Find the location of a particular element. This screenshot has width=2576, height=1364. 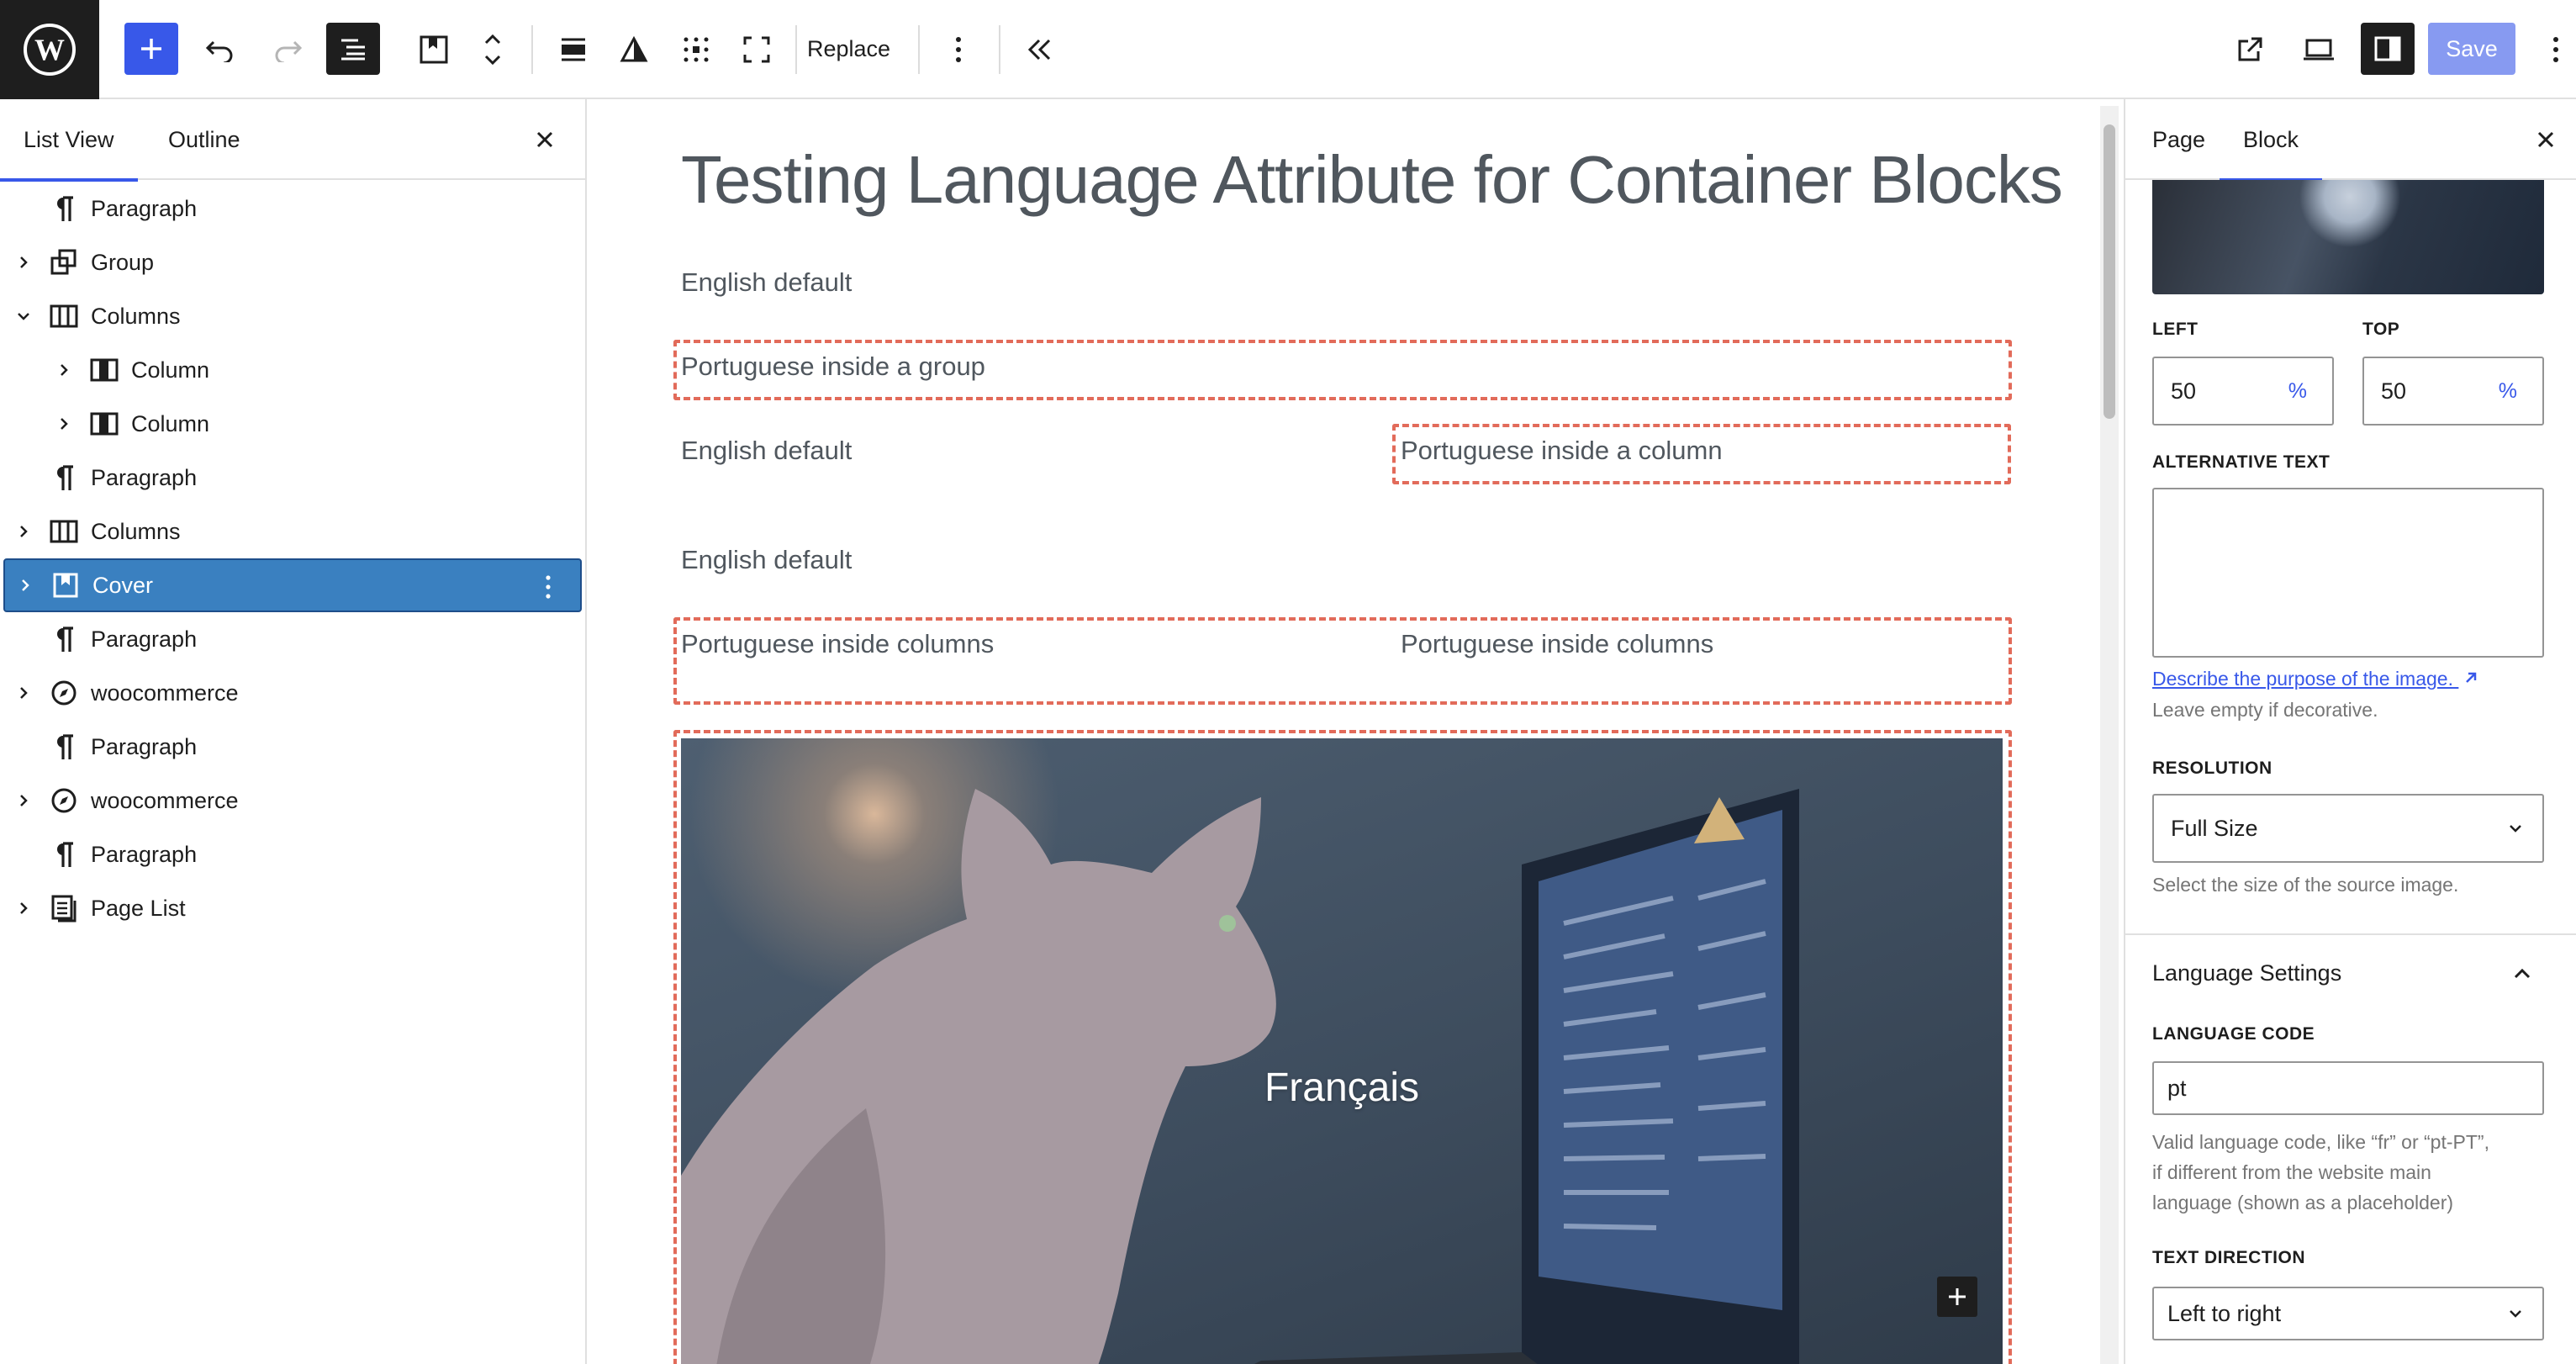

focal-point-image-preview is located at coordinates (2348, 237).